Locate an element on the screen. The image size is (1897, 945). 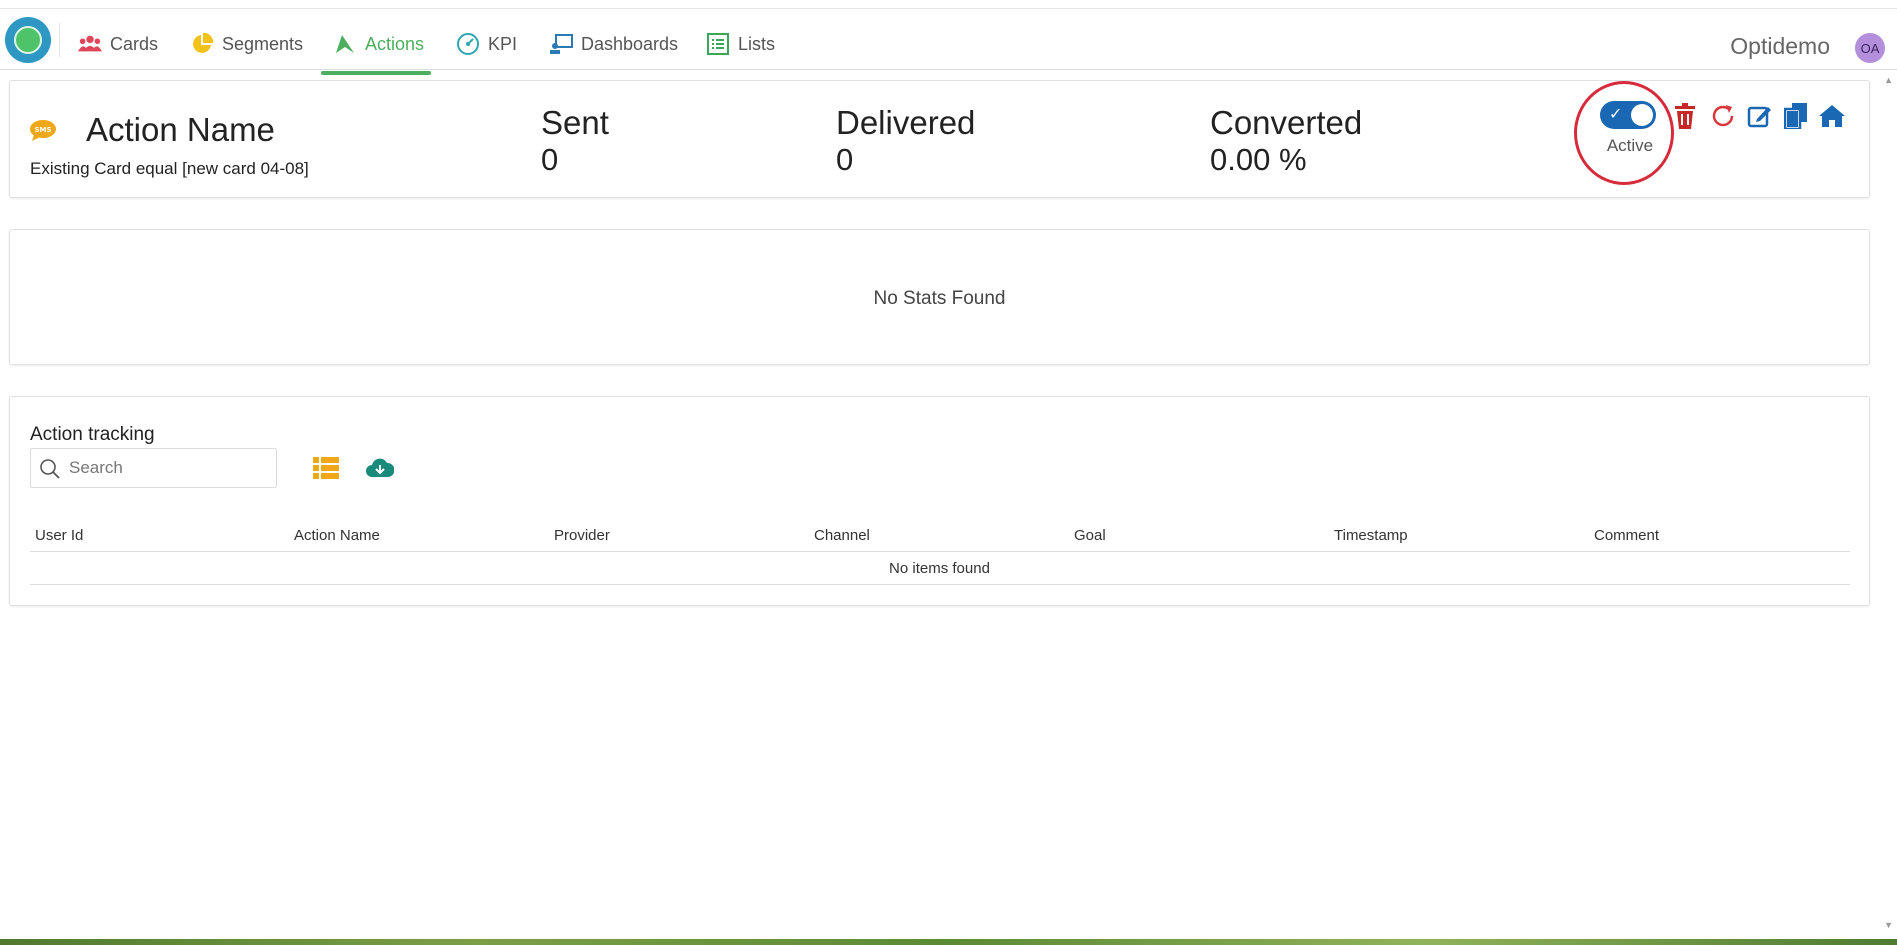
column-header-user-id: User Id is located at coordinates (59, 535).